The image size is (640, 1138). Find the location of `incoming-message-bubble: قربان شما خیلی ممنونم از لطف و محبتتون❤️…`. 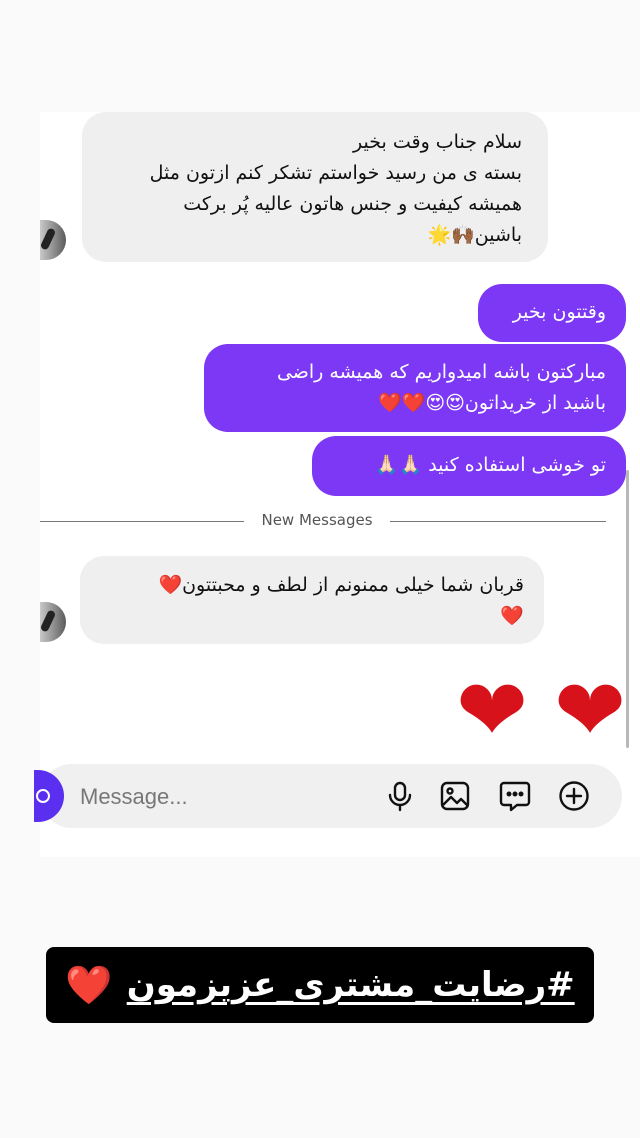

incoming-message-bubble: قربان شما خیلی ممنونم از لطف و محبتتون❤️… is located at coordinates (312, 600).